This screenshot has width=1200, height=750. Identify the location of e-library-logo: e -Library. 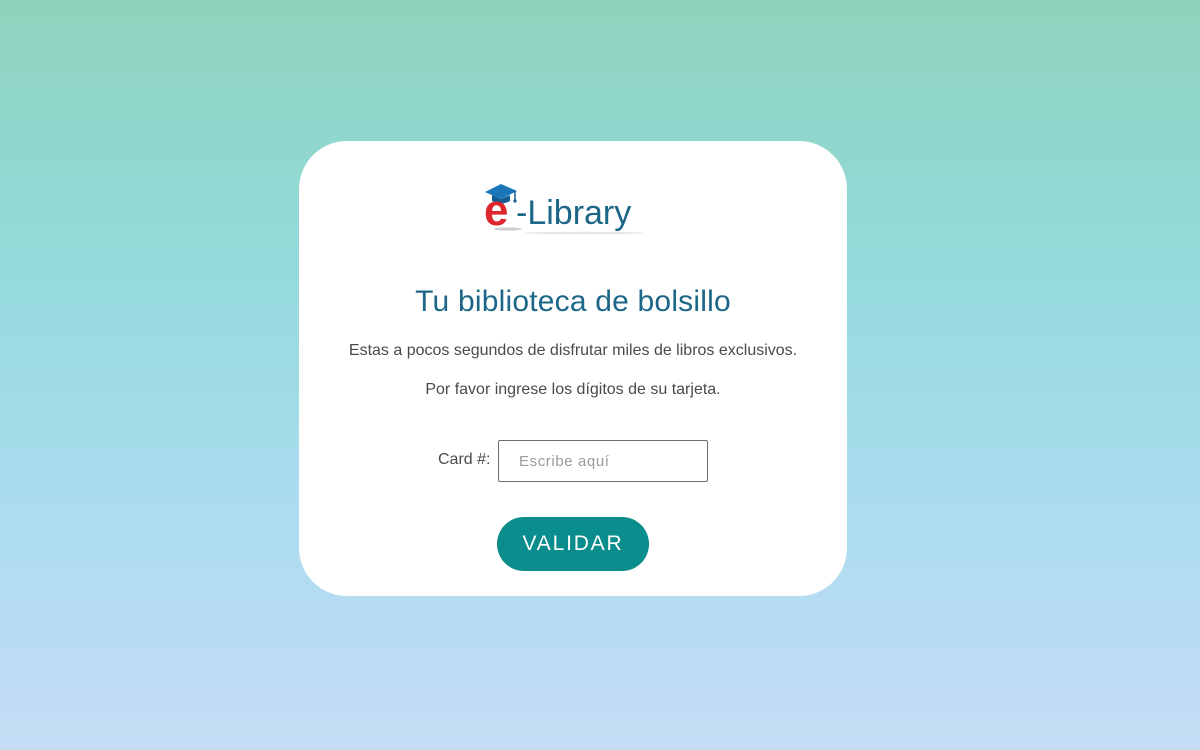
(570, 209).